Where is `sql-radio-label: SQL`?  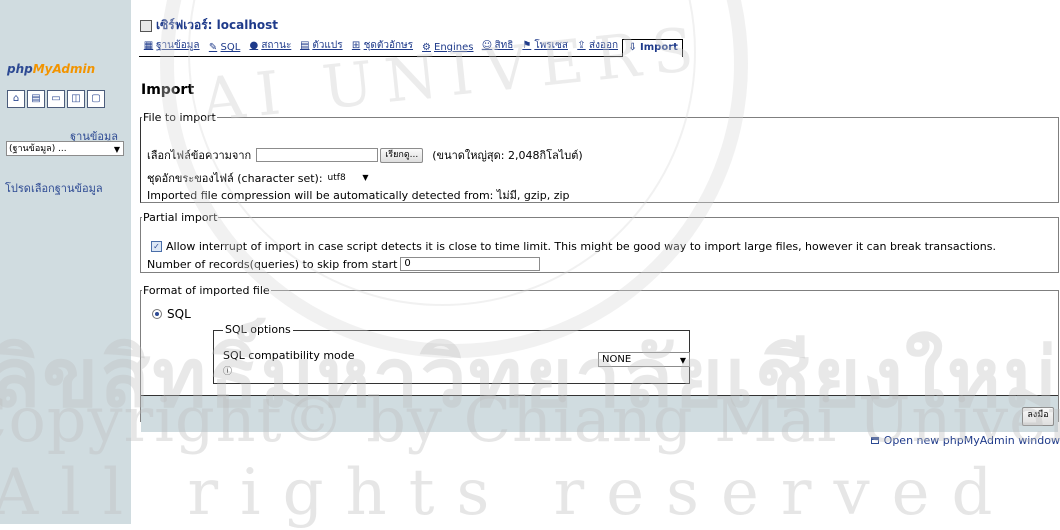 sql-radio-label: SQL is located at coordinates (179, 314).